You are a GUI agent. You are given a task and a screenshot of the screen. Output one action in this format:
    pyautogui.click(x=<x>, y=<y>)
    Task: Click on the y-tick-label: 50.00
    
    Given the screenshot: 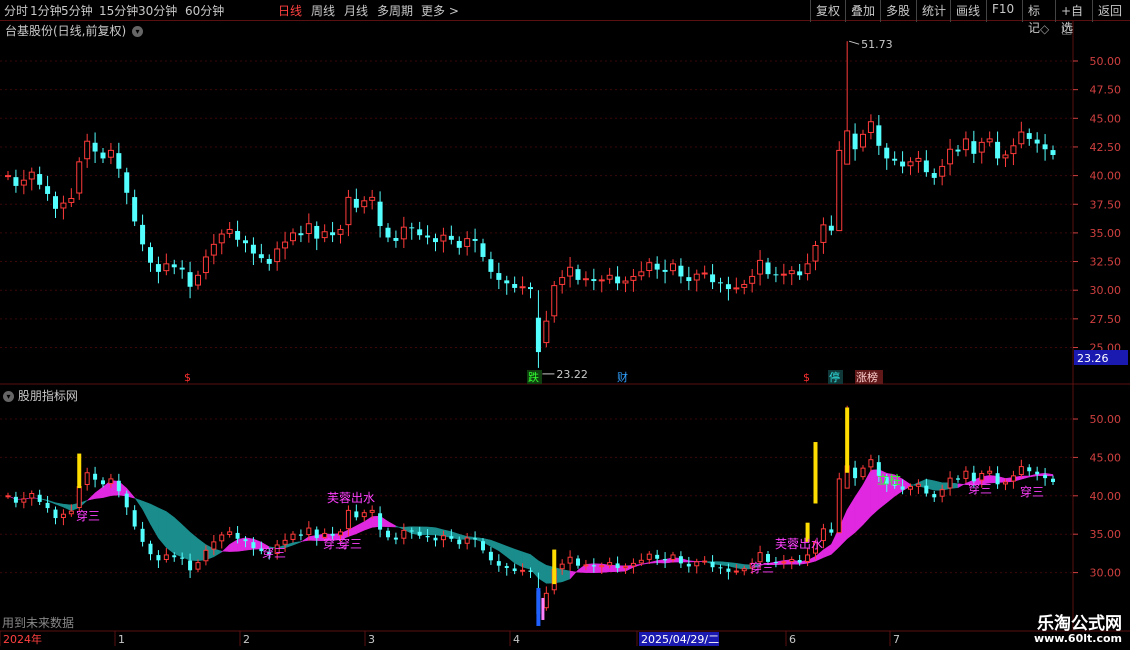 What is the action you would take?
    pyautogui.click(x=1106, y=61)
    